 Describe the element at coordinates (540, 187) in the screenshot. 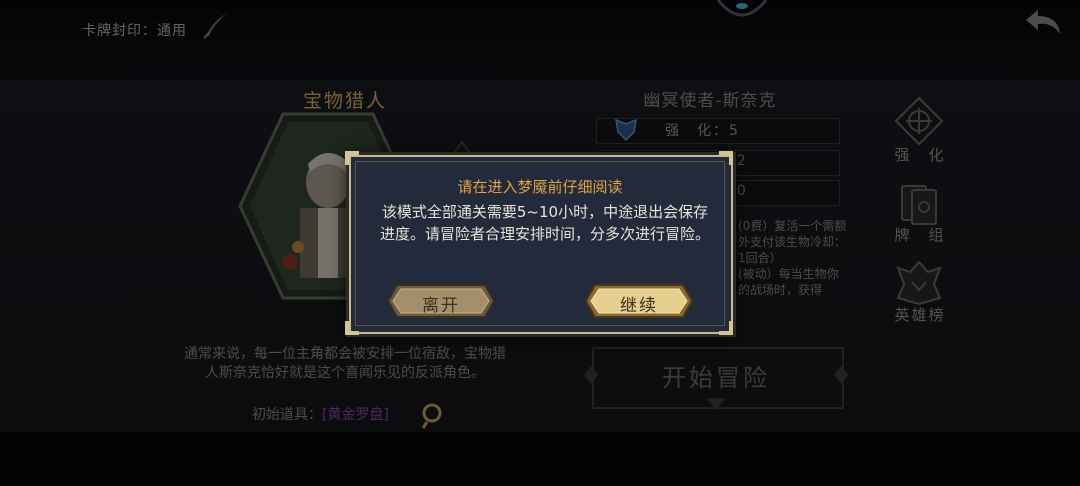

I see `dialog-title: 请在进入梦魇前仔细阅读` at that location.